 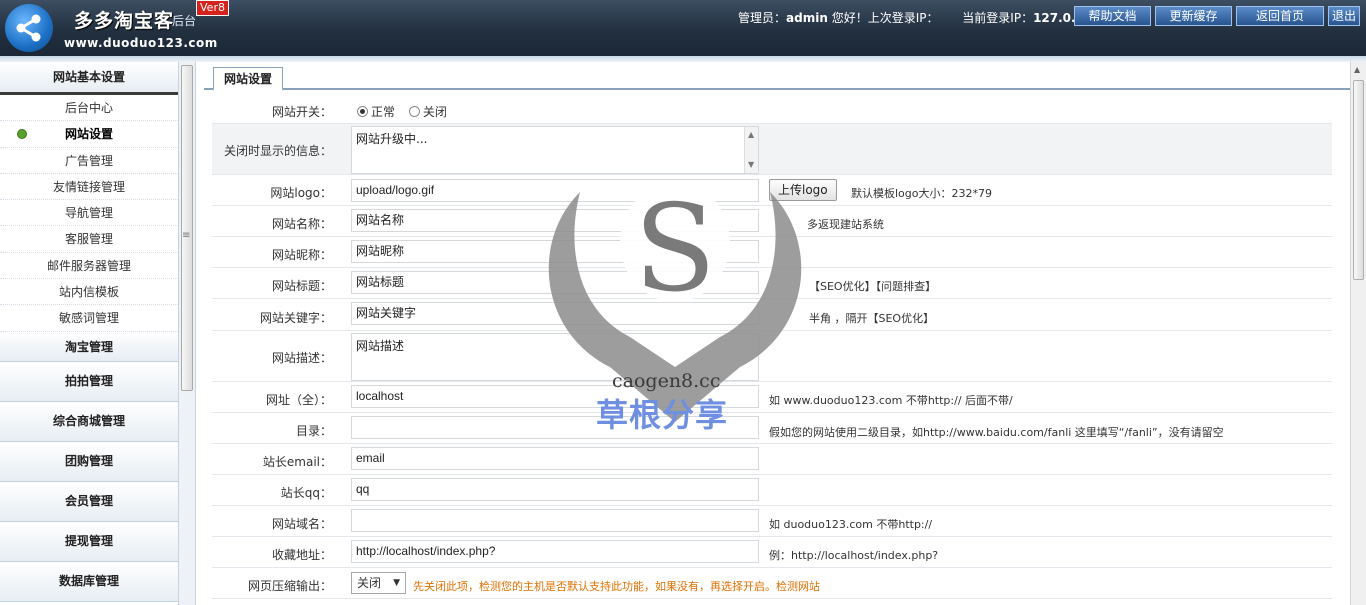 I want to click on sidebar-section-taobao: 淘宝管理, so click(x=89, y=346).